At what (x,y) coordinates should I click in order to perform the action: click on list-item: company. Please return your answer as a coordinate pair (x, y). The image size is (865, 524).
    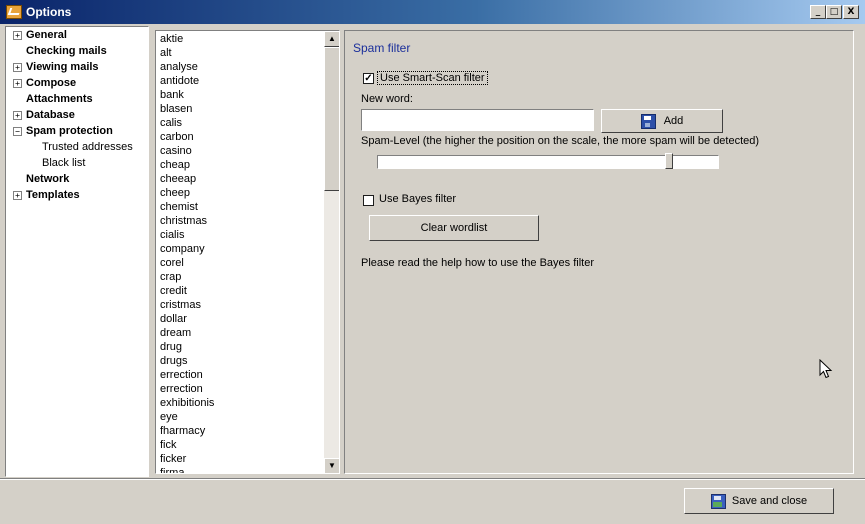
    Looking at the image, I should click on (182, 249).